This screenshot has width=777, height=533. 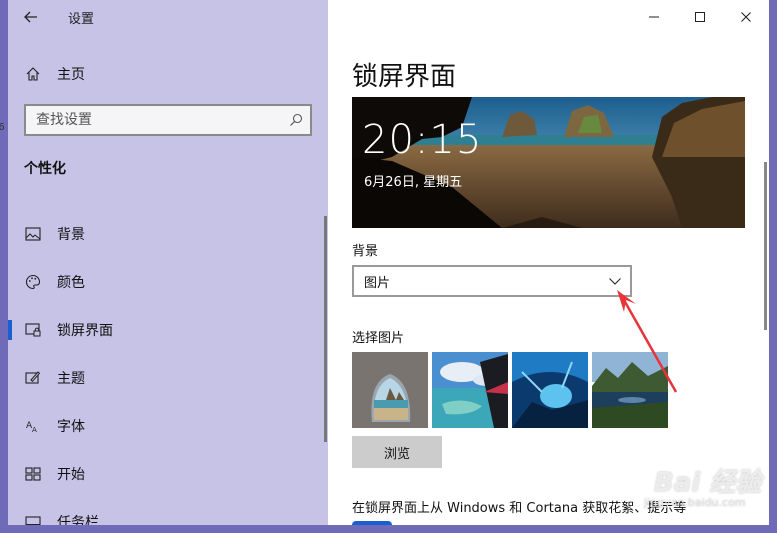 What do you see at coordinates (695, 502) in the screenshot?
I see `watermark-url: jingyan.baidu.com` at bounding box center [695, 502].